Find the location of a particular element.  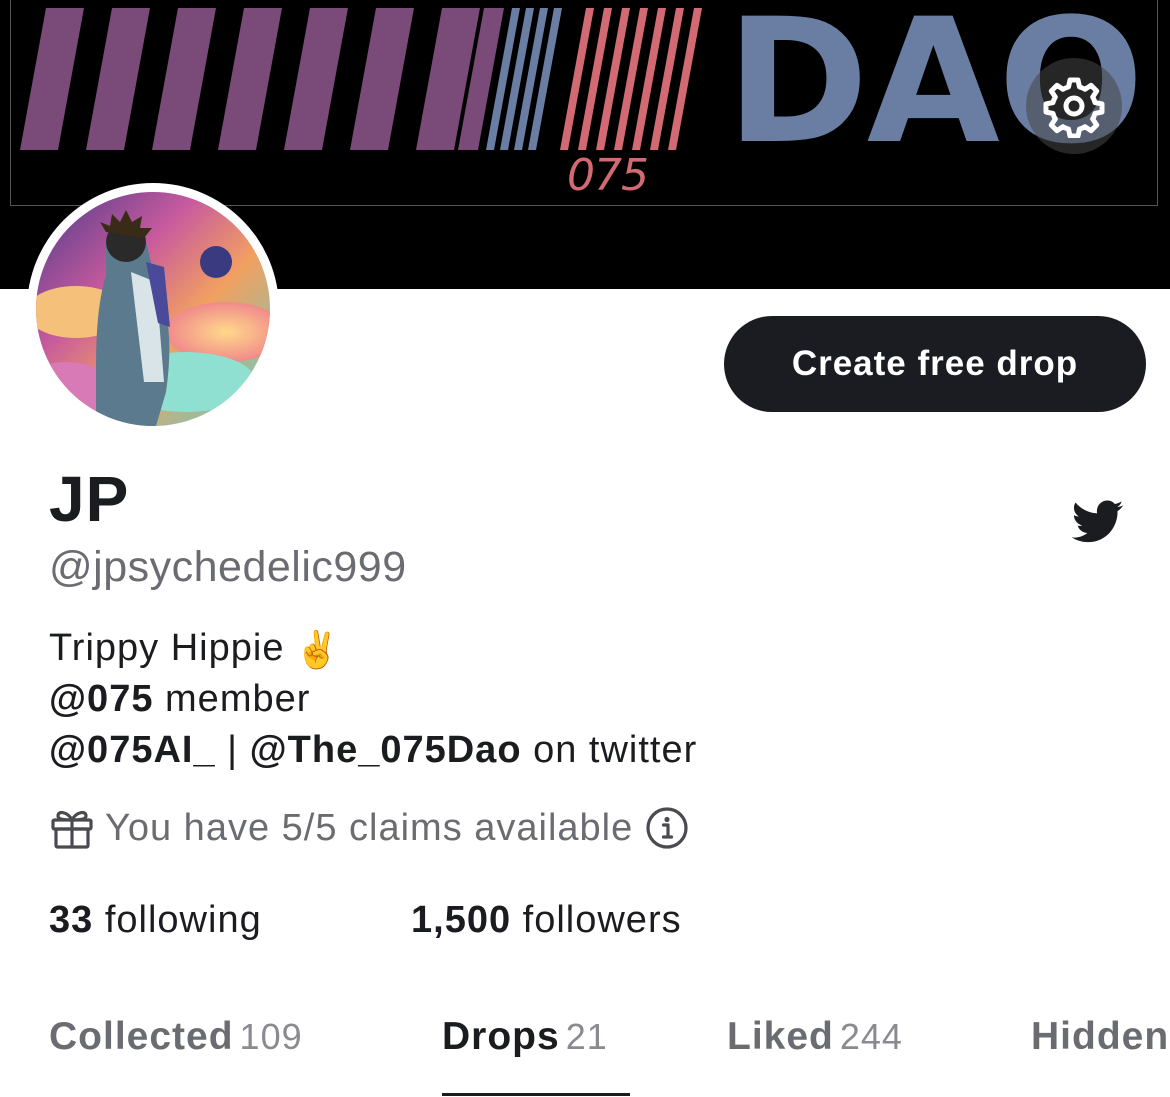

banner-subtitle: 075 is located at coordinates (608, 175).